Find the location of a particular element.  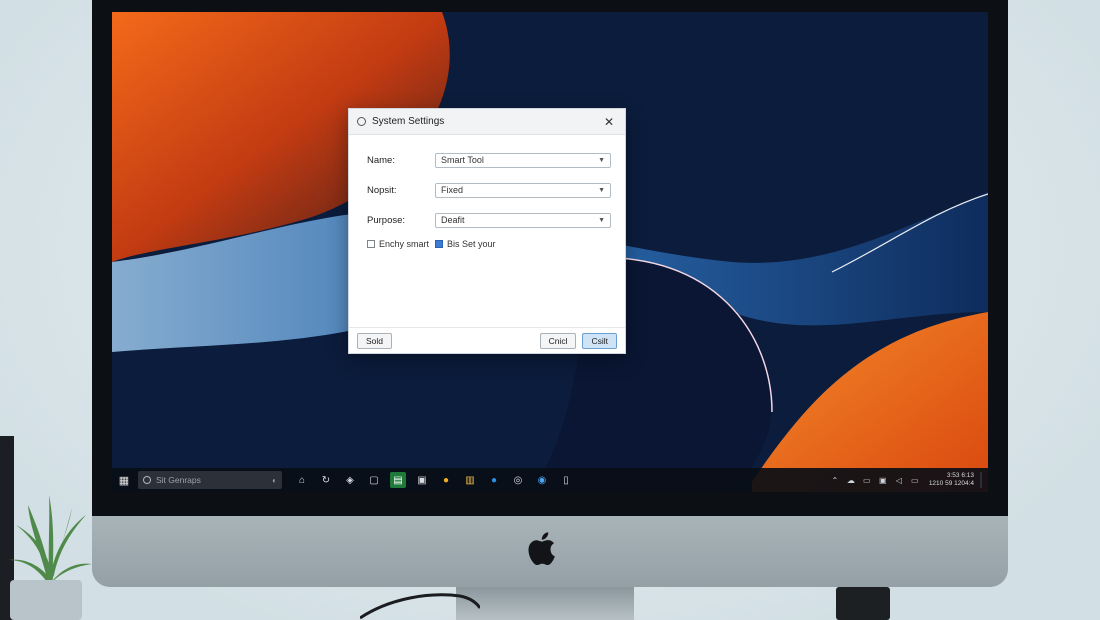

mic-icon: ◐ is located at coordinates (274, 480).